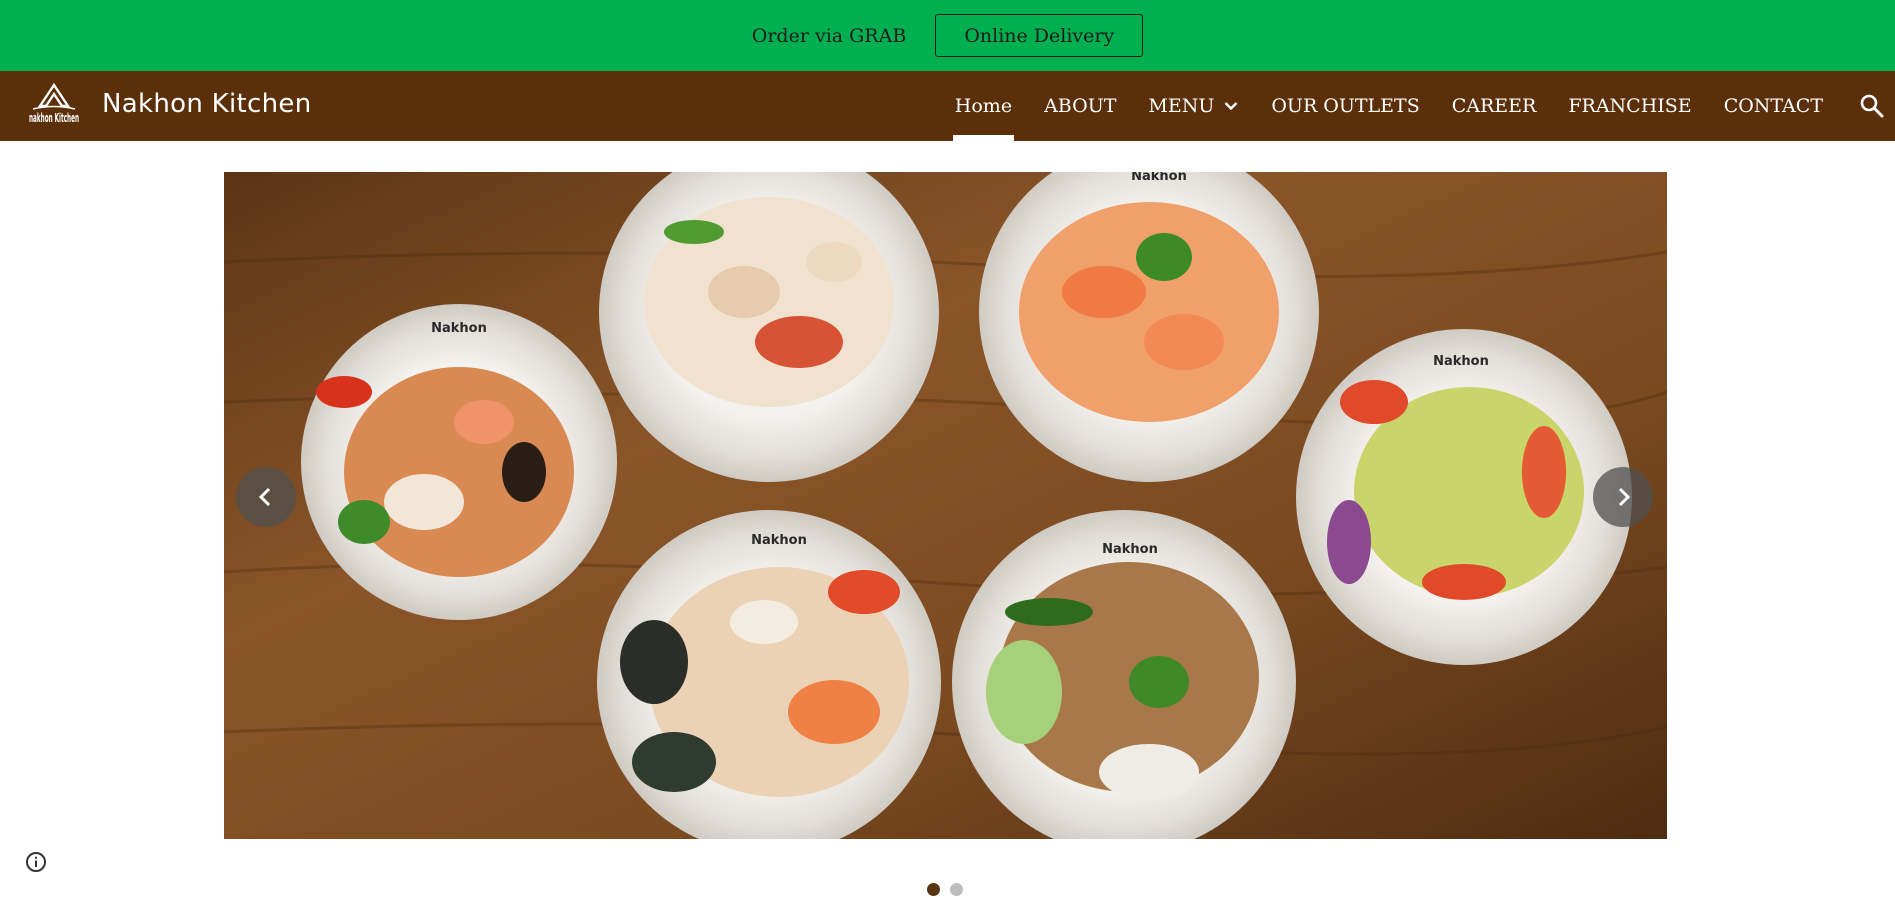  I want to click on promo-text: Order via GRAB, so click(829, 35).